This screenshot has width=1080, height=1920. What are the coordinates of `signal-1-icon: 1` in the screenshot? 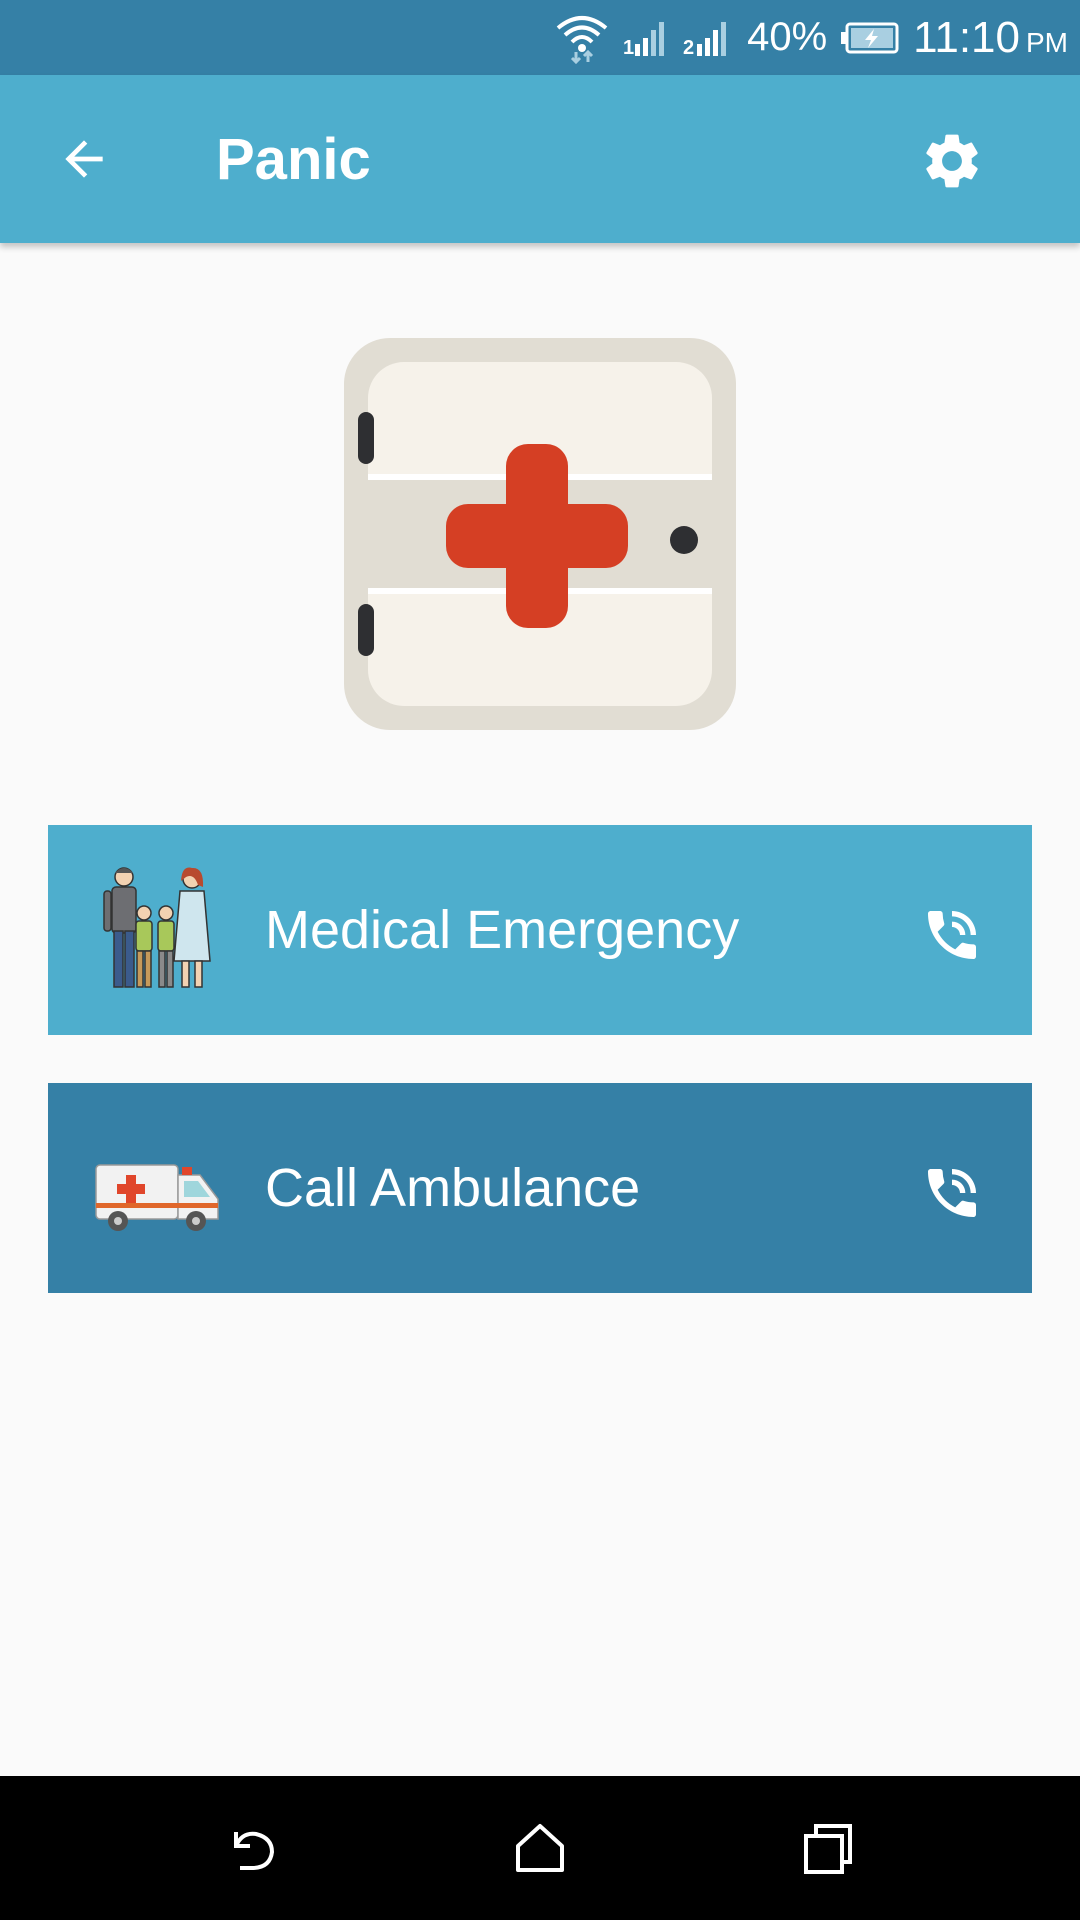 It's located at (644, 39).